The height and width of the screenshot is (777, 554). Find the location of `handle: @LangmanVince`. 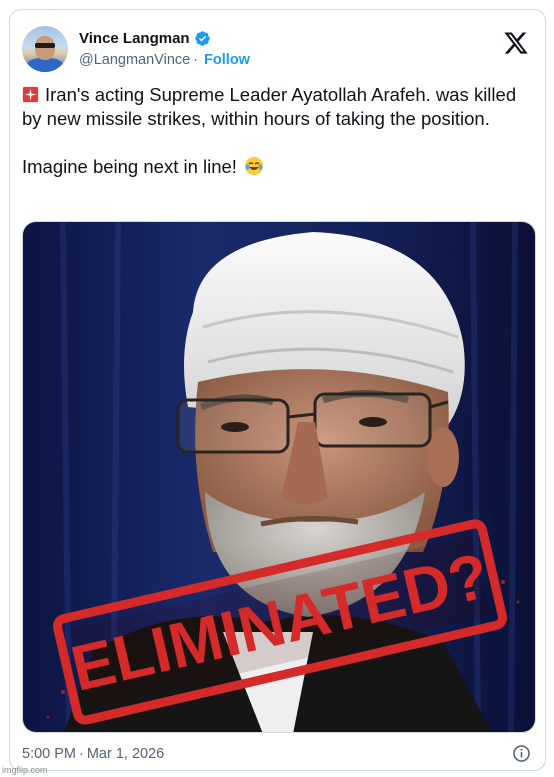

handle: @LangmanVince is located at coordinates (134, 60).